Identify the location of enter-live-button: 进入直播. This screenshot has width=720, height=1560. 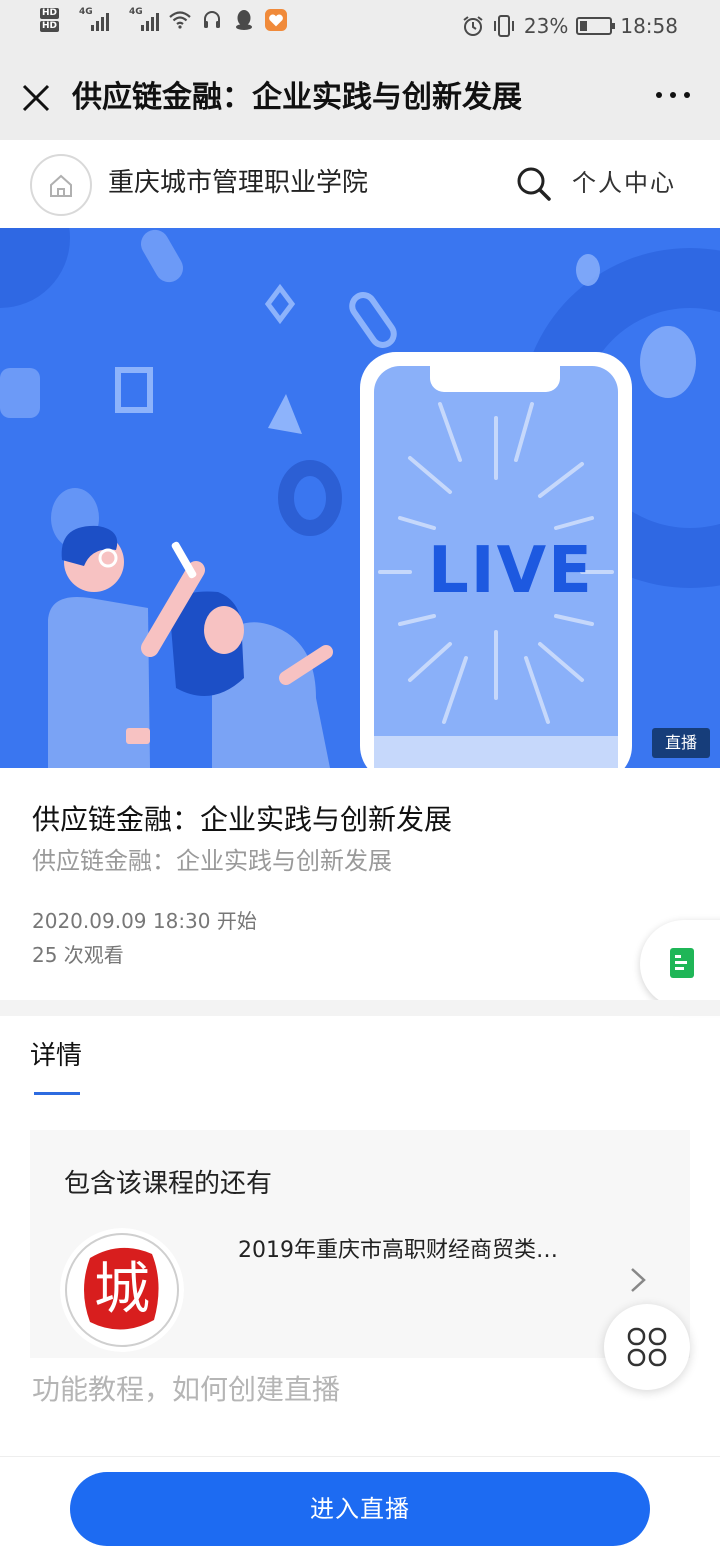
(360, 1509).